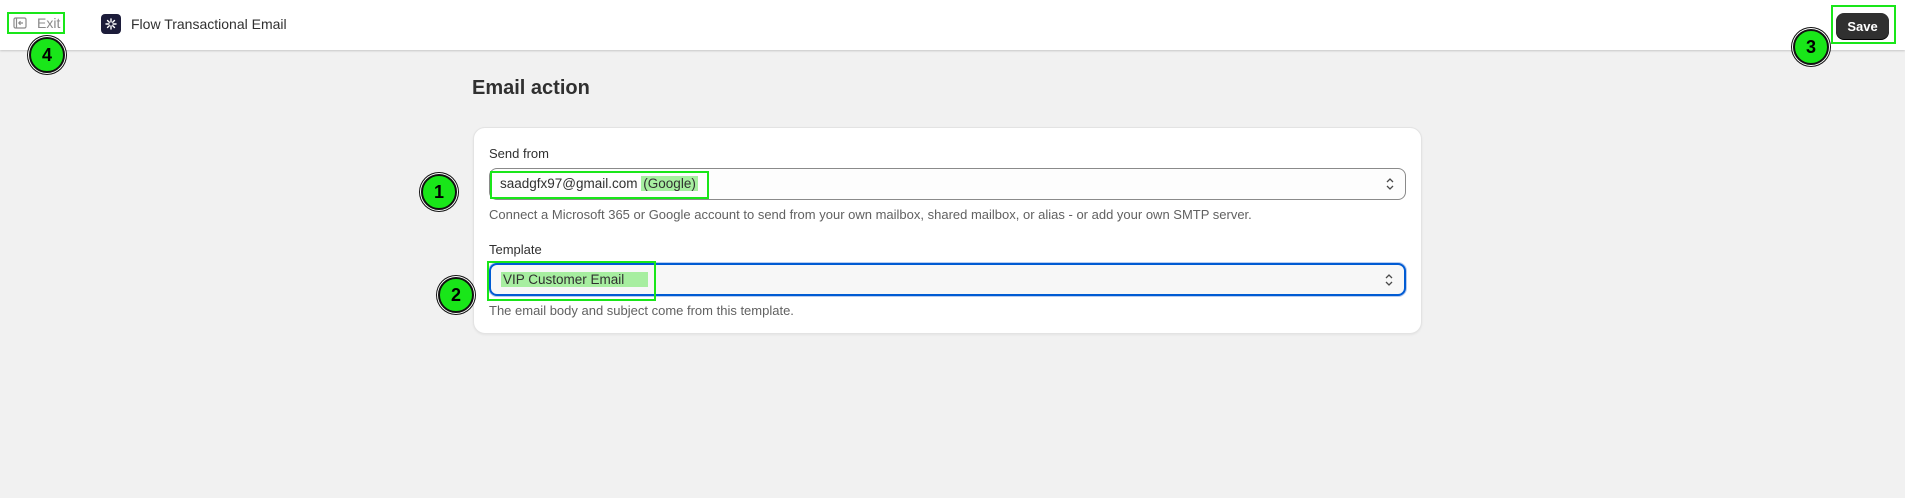 The height and width of the screenshot is (498, 1905). I want to click on annotation-marker-3: 3, so click(1811, 47).